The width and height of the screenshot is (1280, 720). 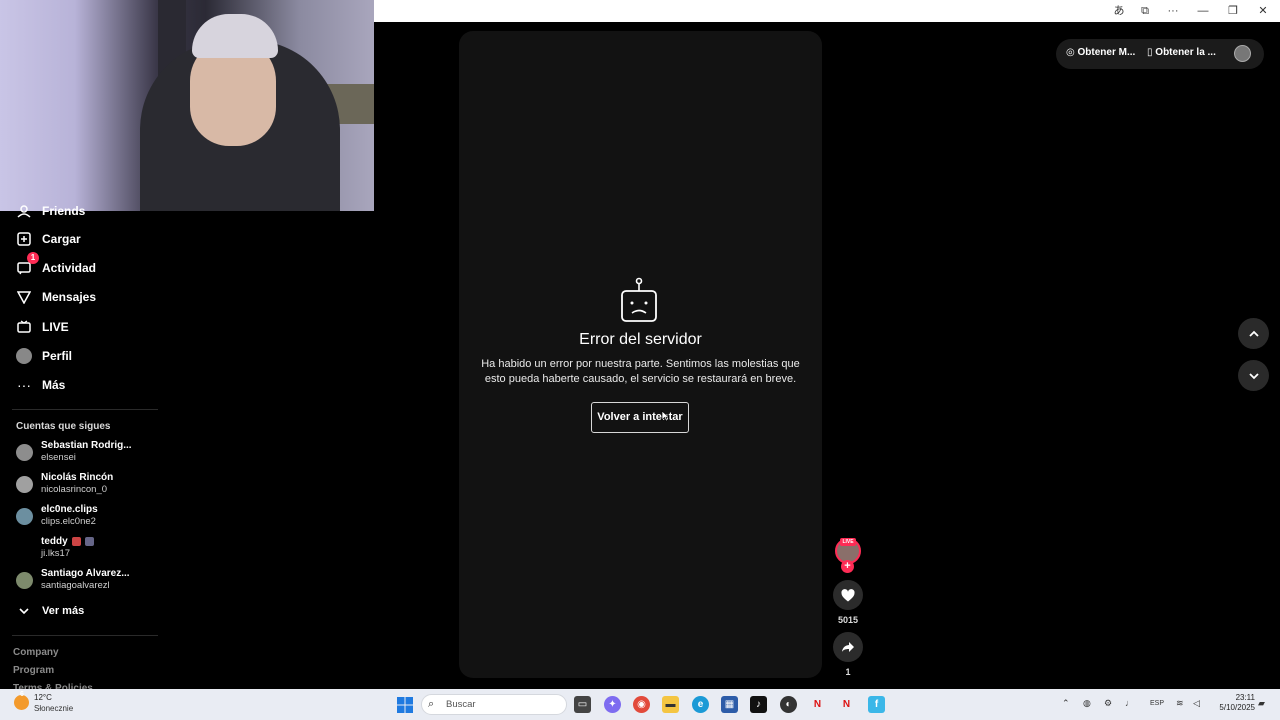 I want to click on browser-menu-icon: ···, so click(x=1173, y=11).